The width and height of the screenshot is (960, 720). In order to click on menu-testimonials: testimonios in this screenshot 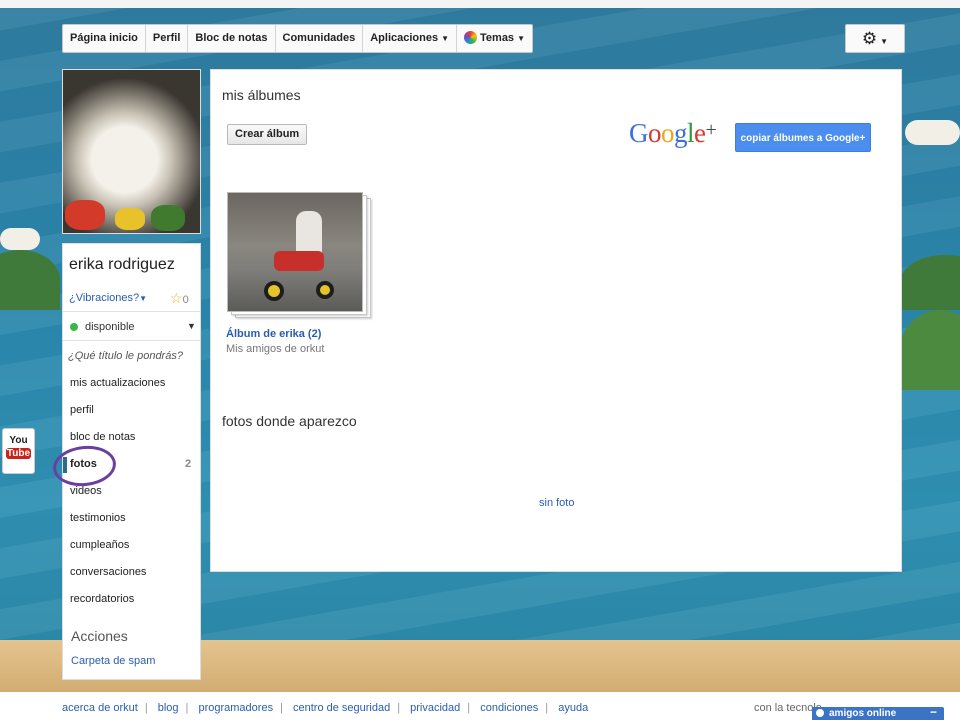, I will do `click(98, 518)`.